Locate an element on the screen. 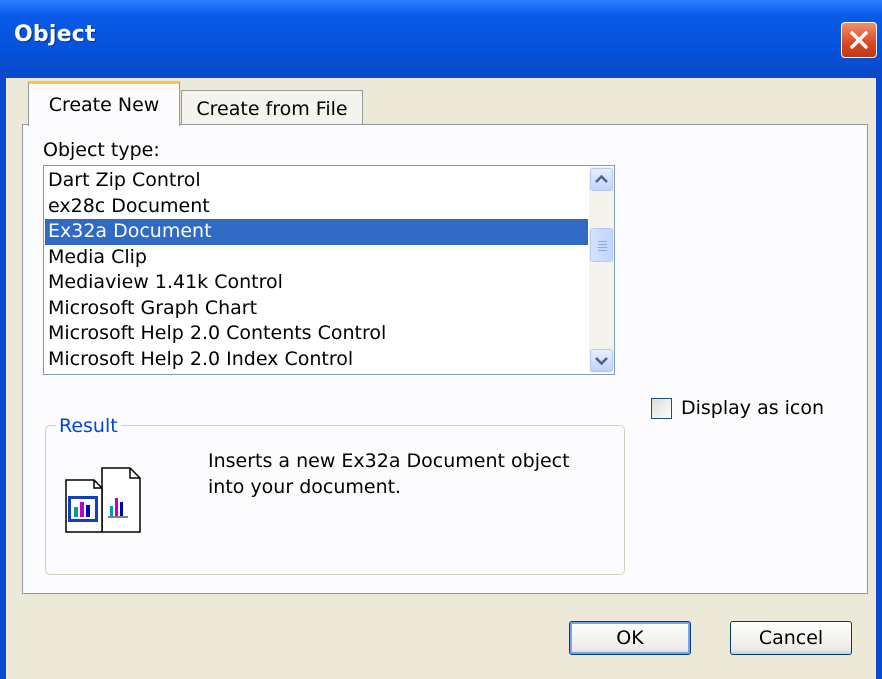 The width and height of the screenshot is (882, 679). title-bar: Object is located at coordinates (441, 39).